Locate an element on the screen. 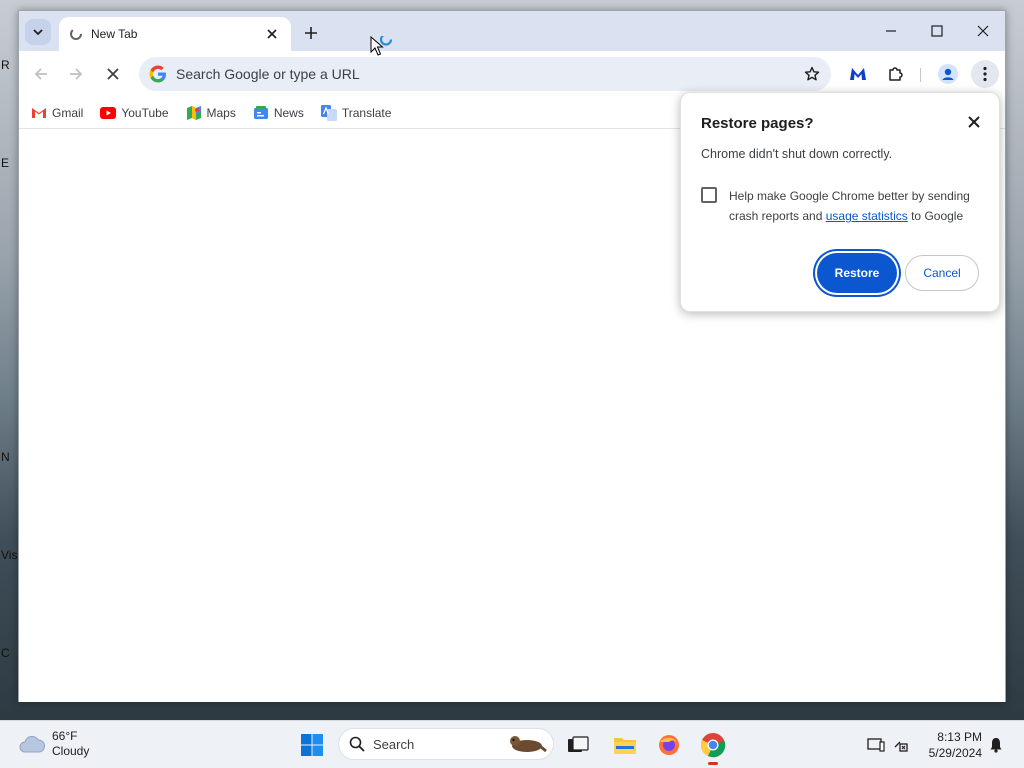 Image resolution: width=1024 pixels, height=768 pixels. firefox-icon is located at coordinates (669, 745).